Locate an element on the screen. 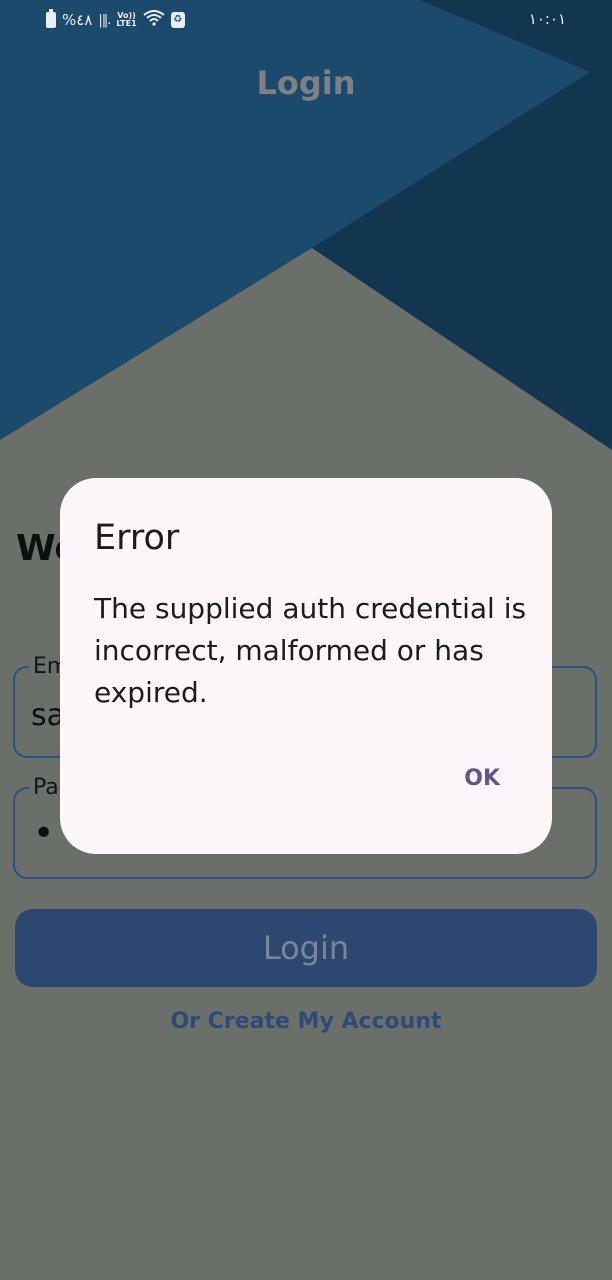 The image size is (612, 1280). recycle-icon: ♻ is located at coordinates (177, 20).